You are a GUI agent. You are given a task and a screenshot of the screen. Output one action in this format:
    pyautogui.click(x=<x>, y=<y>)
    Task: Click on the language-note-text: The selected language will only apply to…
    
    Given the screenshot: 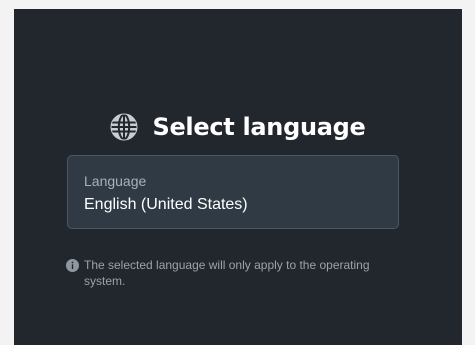 What is the action you would take?
    pyautogui.click(x=227, y=273)
    